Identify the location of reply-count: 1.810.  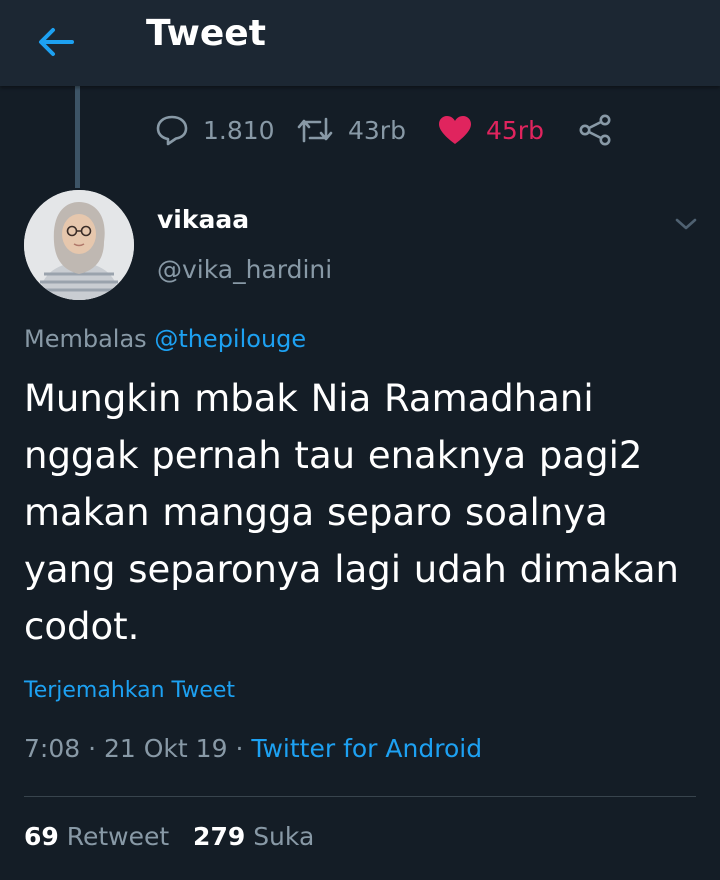
(239, 130).